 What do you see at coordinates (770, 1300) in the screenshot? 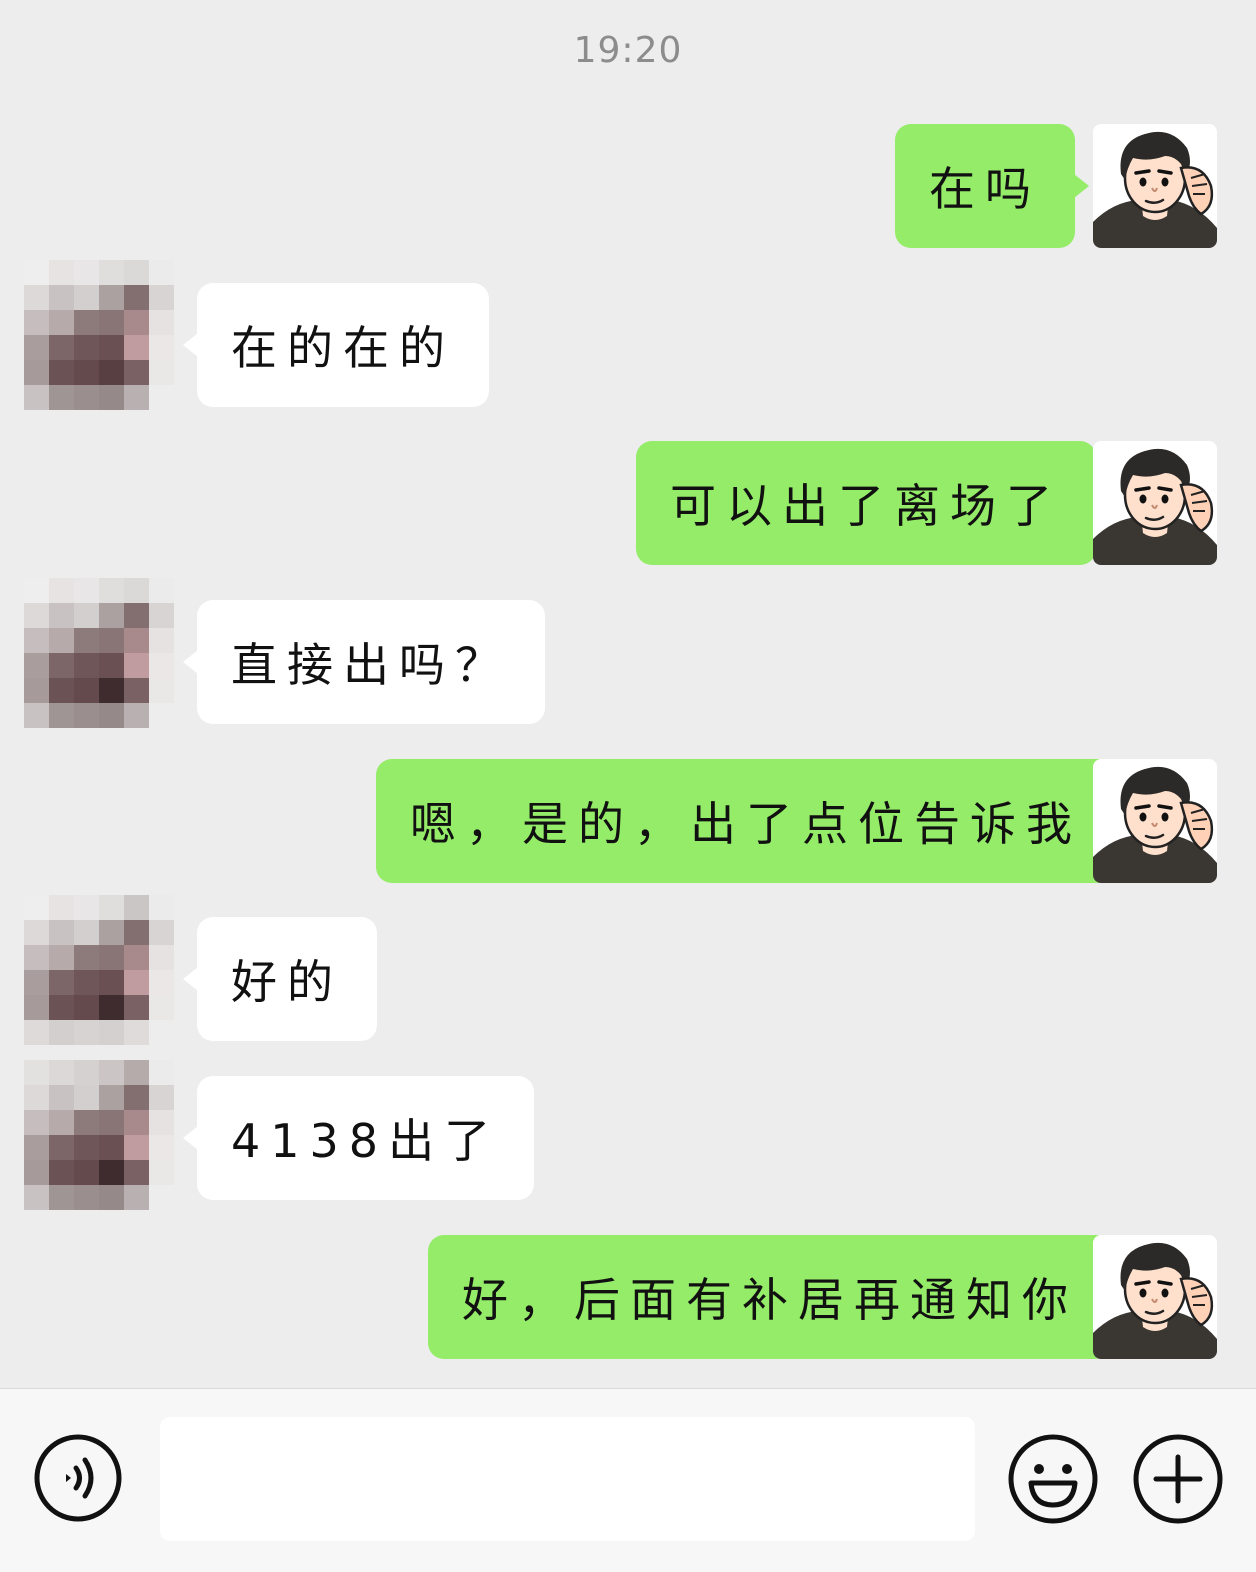
I see `message-text: 好，后面有补居再通知你` at bounding box center [770, 1300].